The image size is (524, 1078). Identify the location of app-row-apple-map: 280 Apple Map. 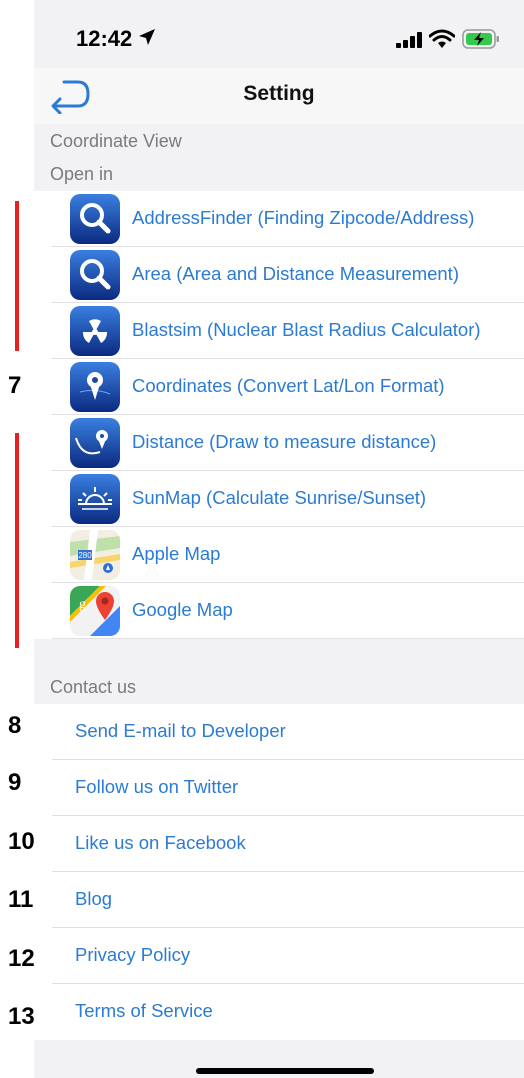
(279, 555).